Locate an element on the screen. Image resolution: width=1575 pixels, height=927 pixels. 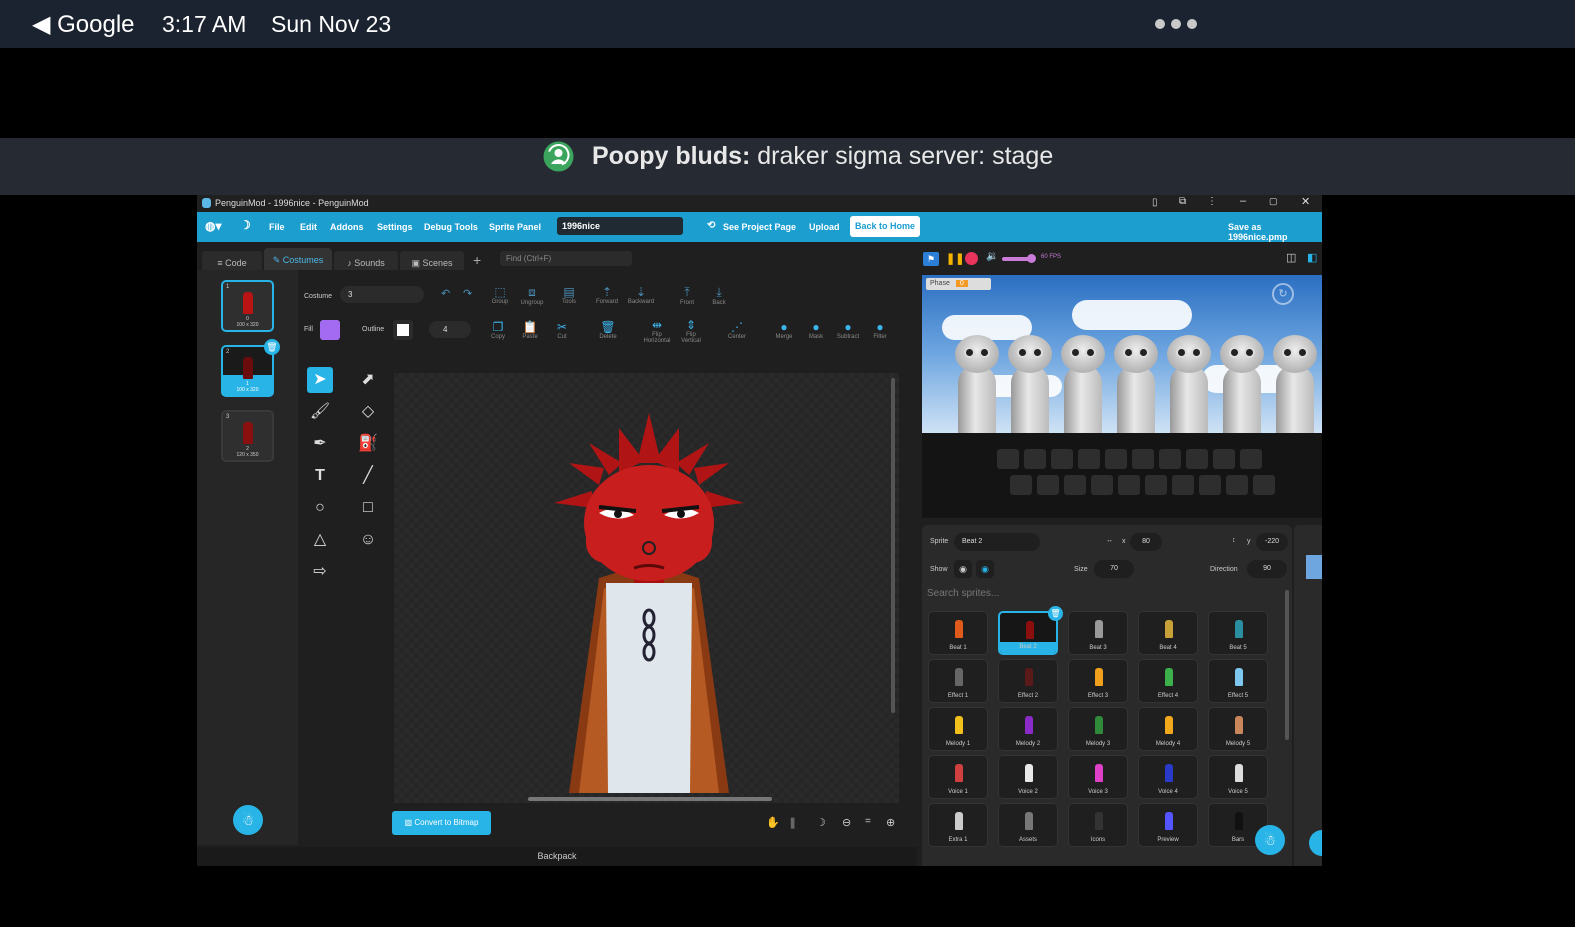
menu-edit: Edit is located at coordinates (308, 227).